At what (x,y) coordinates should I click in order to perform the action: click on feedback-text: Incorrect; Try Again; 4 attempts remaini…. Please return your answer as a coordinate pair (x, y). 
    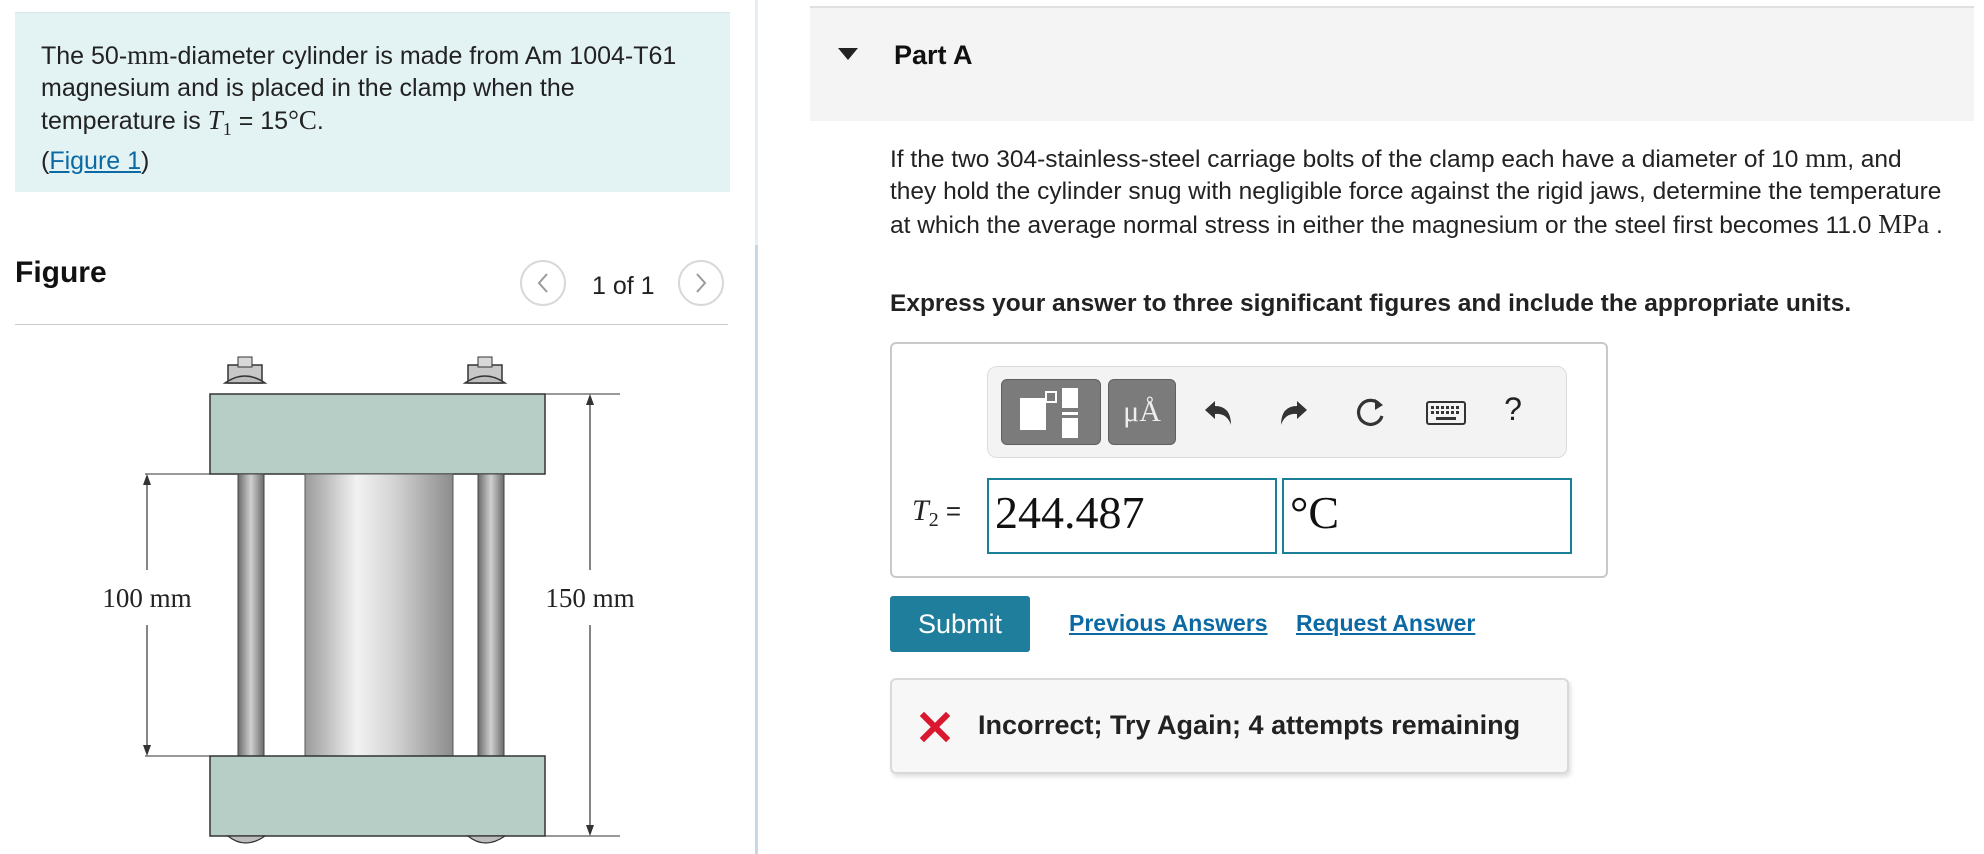
    Looking at the image, I should click on (1249, 725).